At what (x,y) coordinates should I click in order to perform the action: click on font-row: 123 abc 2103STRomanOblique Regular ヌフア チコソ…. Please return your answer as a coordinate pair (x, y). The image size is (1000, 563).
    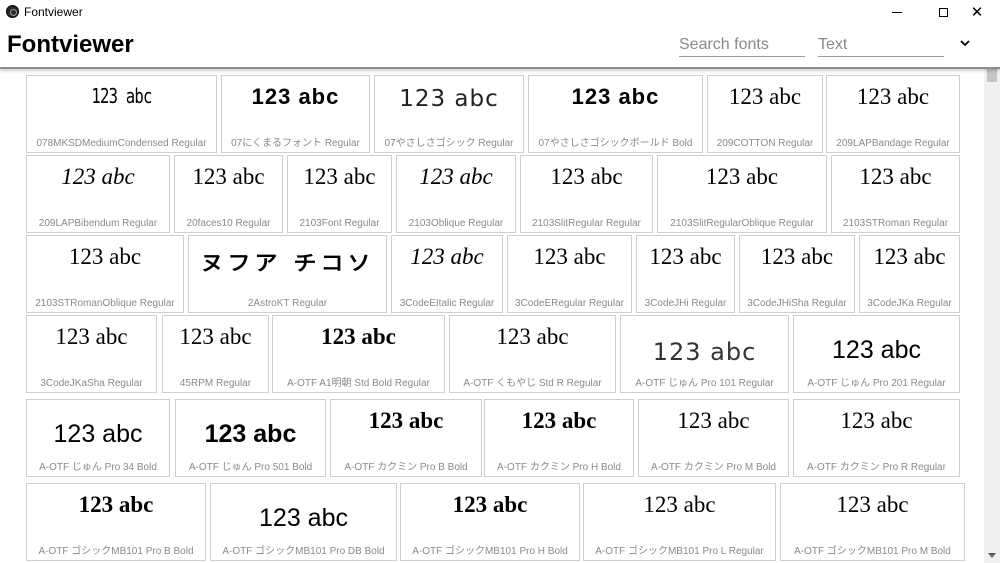
    Looking at the image, I should click on (505, 274).